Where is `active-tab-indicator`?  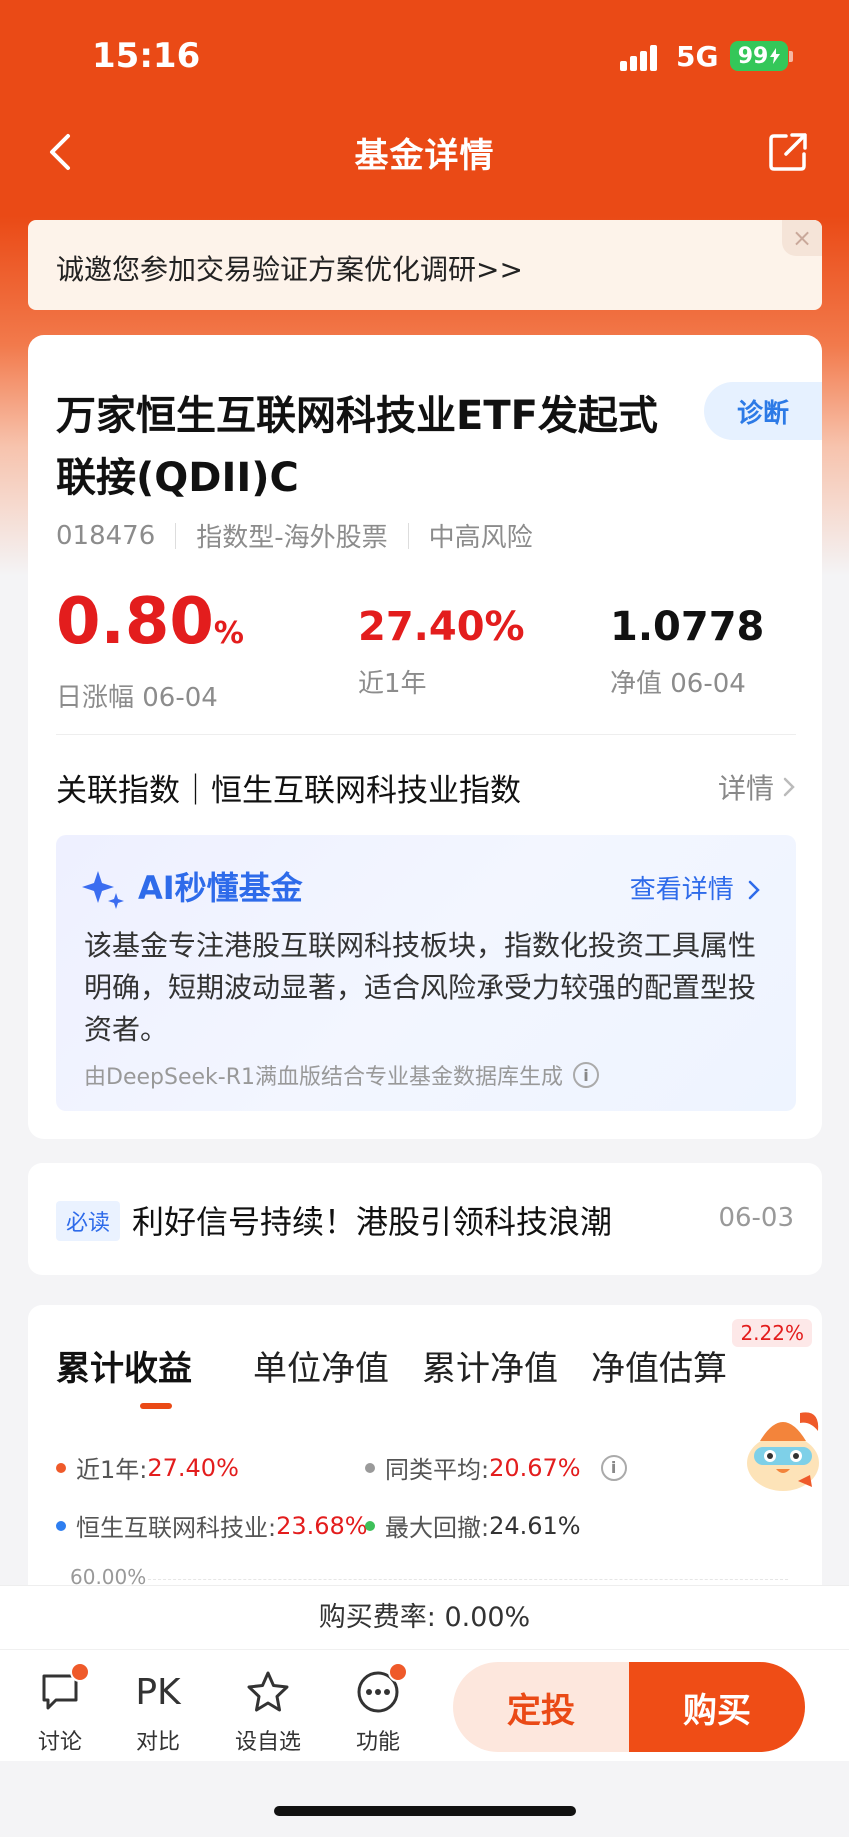
active-tab-indicator is located at coordinates (156, 1406).